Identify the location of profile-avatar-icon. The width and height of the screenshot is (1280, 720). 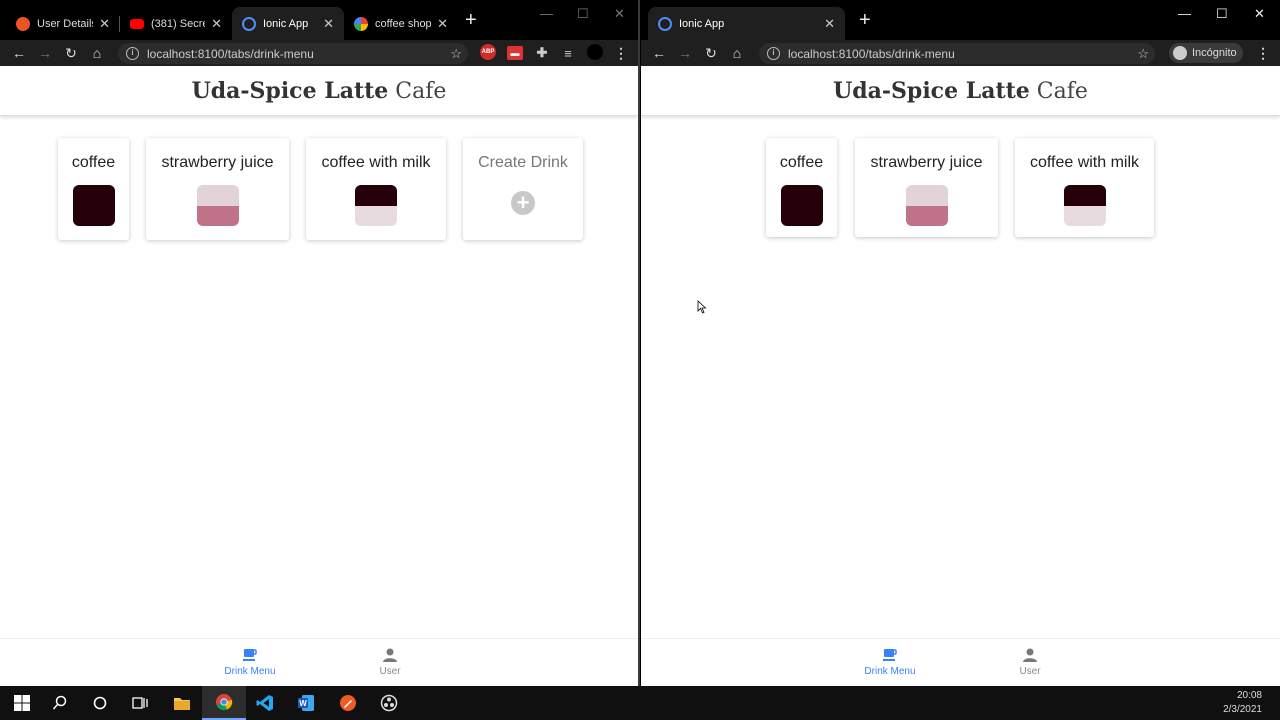
(595, 52).